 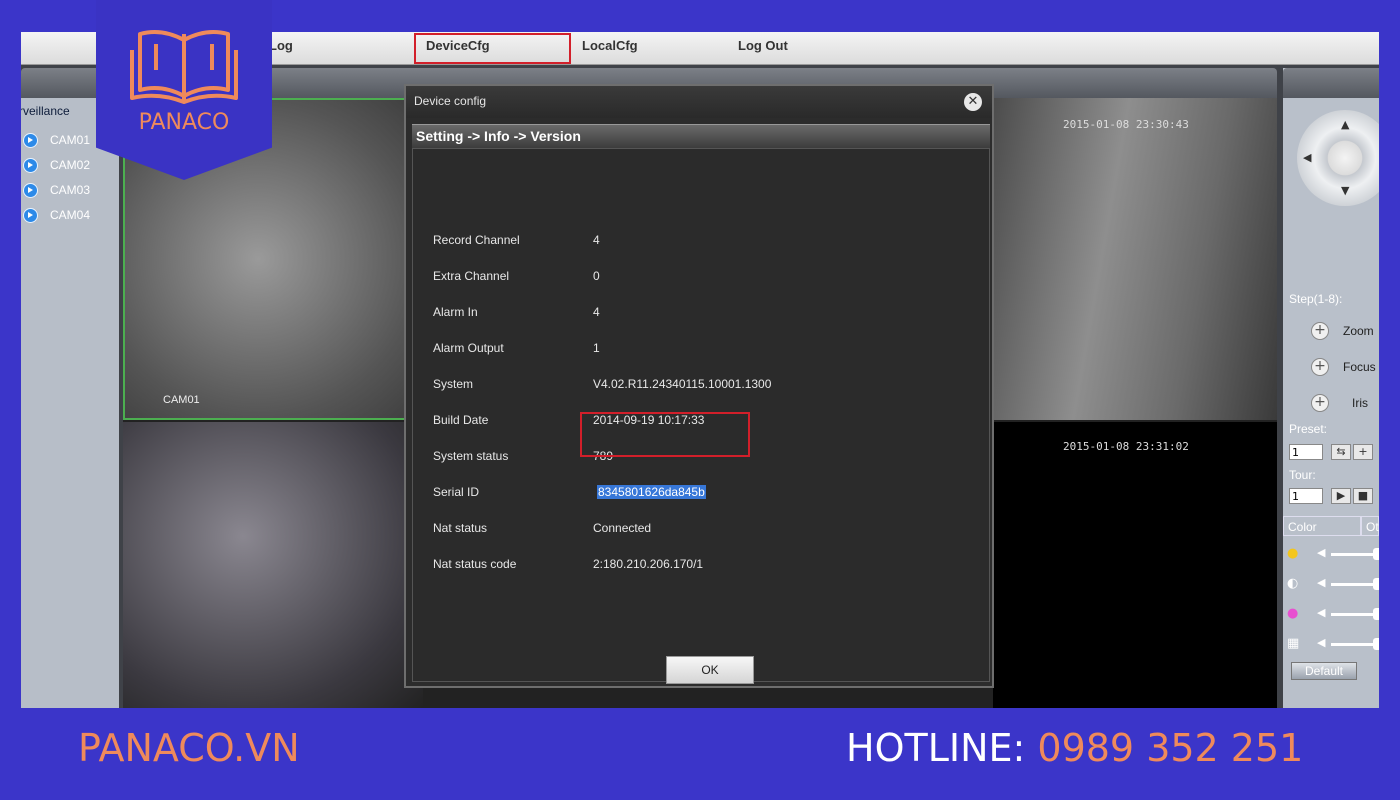 What do you see at coordinates (273, 565) in the screenshot?
I see `video-cam03` at bounding box center [273, 565].